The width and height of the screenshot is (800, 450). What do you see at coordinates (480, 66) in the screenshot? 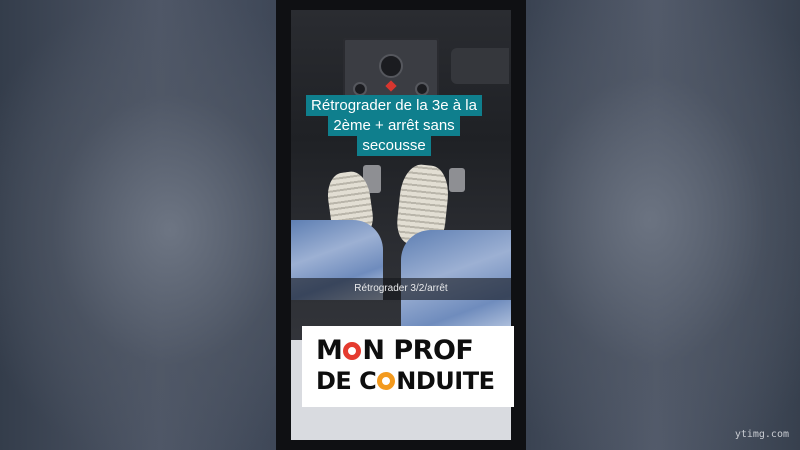
I see `air-vent` at bounding box center [480, 66].